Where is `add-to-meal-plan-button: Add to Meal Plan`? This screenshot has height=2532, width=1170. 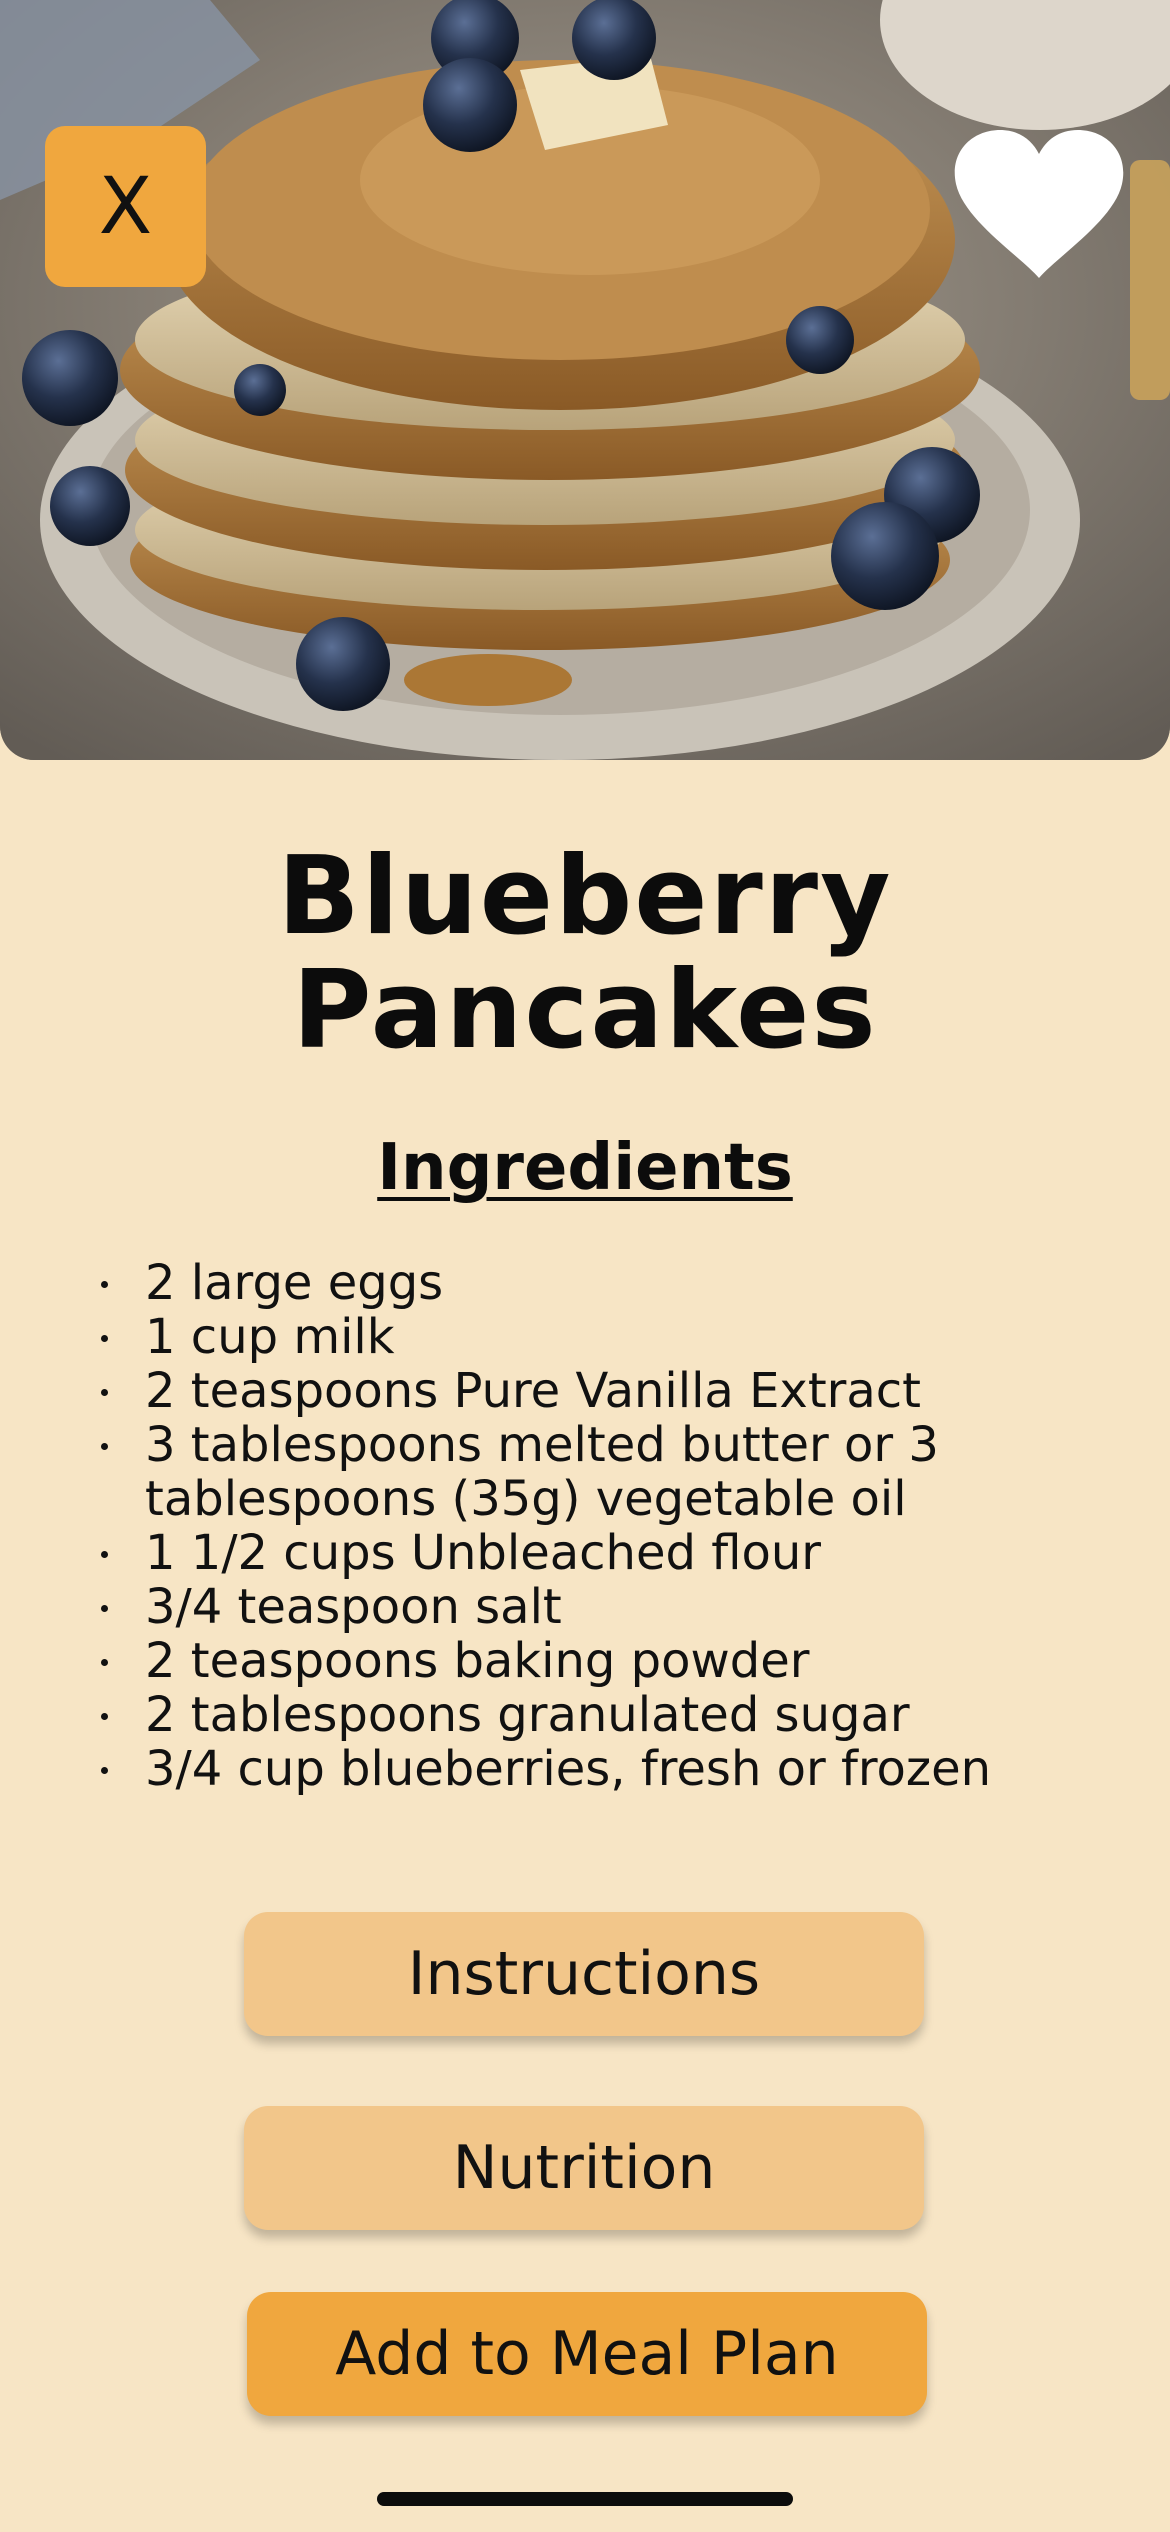 add-to-meal-plan-button: Add to Meal Plan is located at coordinates (587, 2354).